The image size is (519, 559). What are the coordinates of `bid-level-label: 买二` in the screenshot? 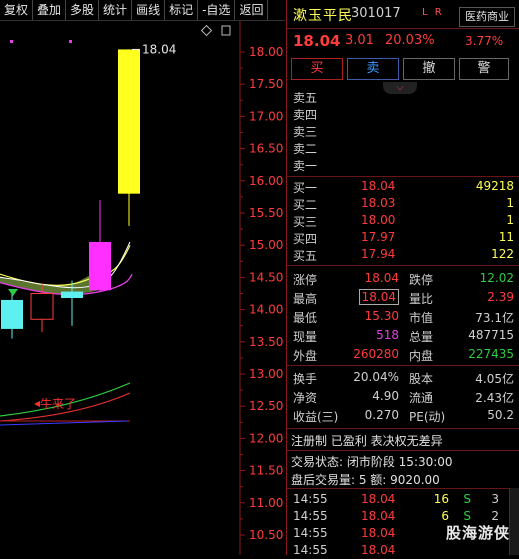 It's located at (305, 205).